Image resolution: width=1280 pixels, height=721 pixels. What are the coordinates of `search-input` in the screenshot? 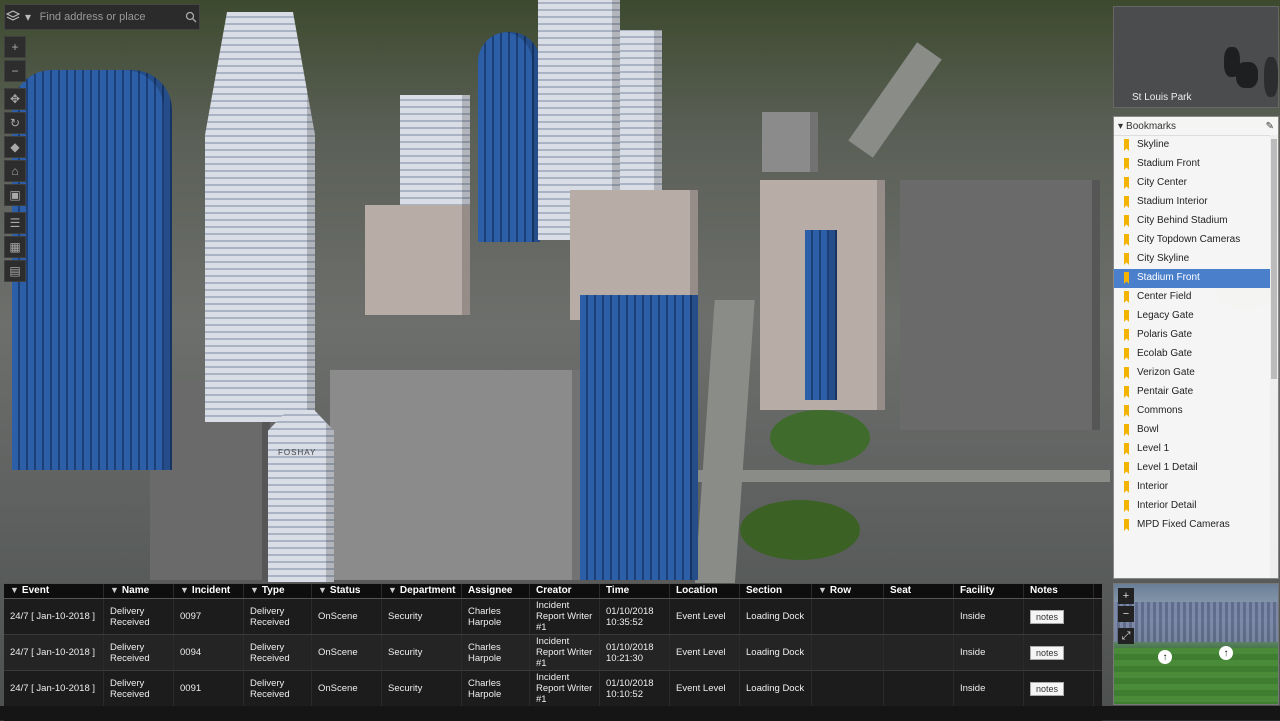 It's located at (109, 17).